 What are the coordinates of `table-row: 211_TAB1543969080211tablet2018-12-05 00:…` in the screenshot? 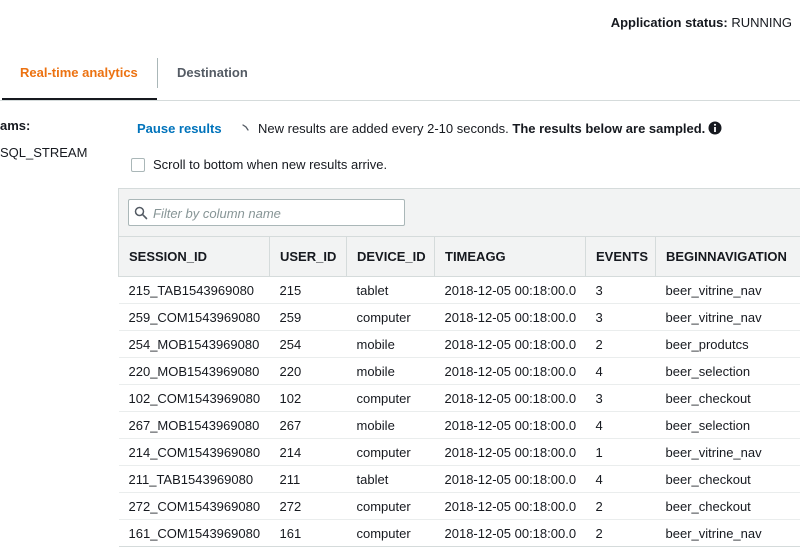 It's located at (459, 479).